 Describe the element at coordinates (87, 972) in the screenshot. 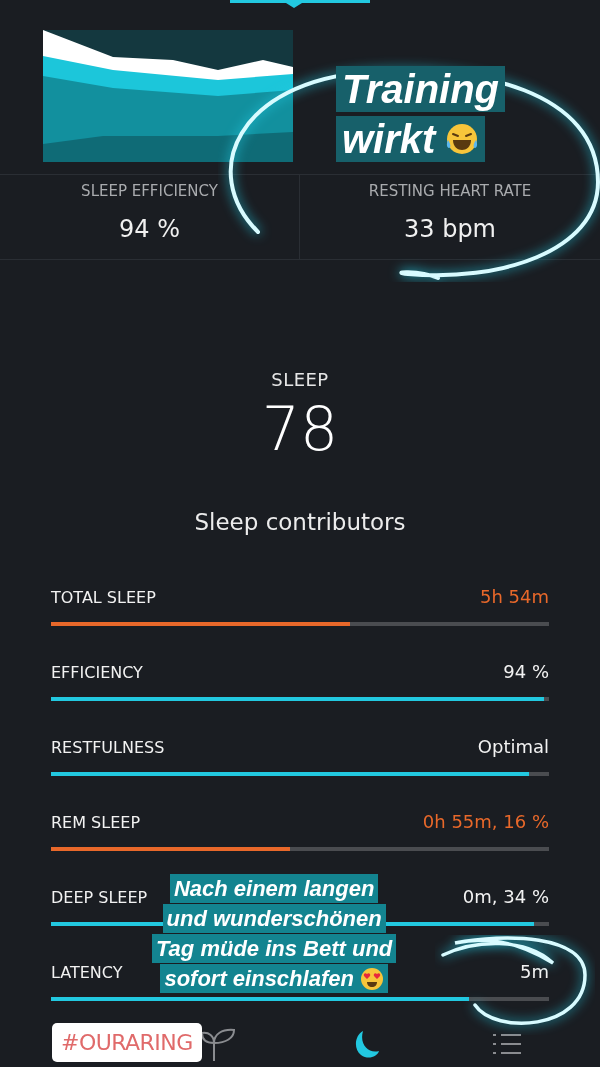

I see `contributor-label: LATENCY` at that location.